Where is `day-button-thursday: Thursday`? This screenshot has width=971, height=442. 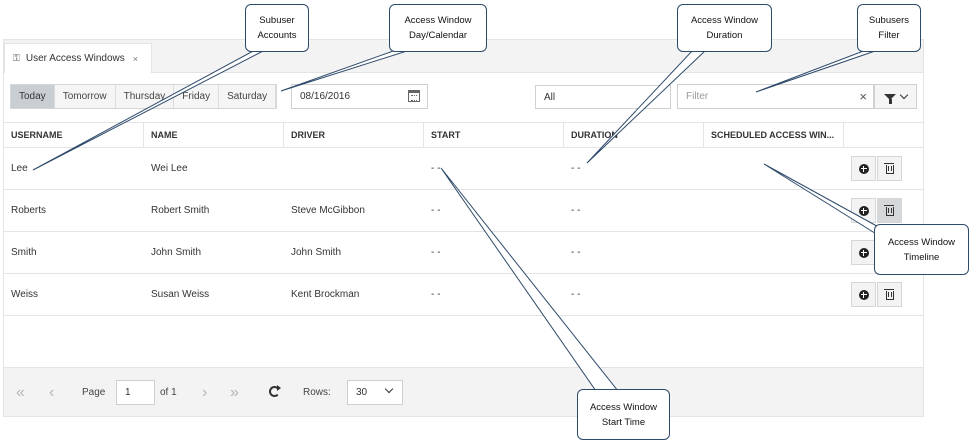 day-button-thursday: Thursday is located at coordinates (145, 96).